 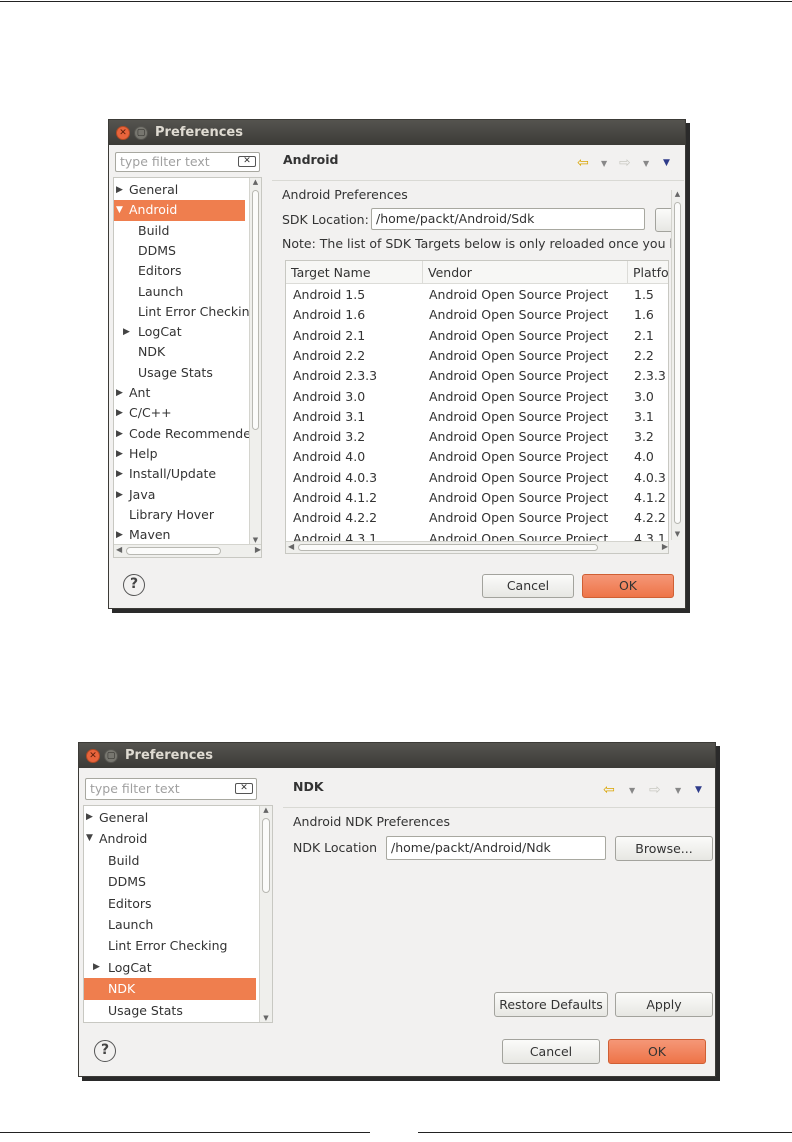 I want to click on tree-item: ▶ Code Recommenders, so click(x=187, y=434).